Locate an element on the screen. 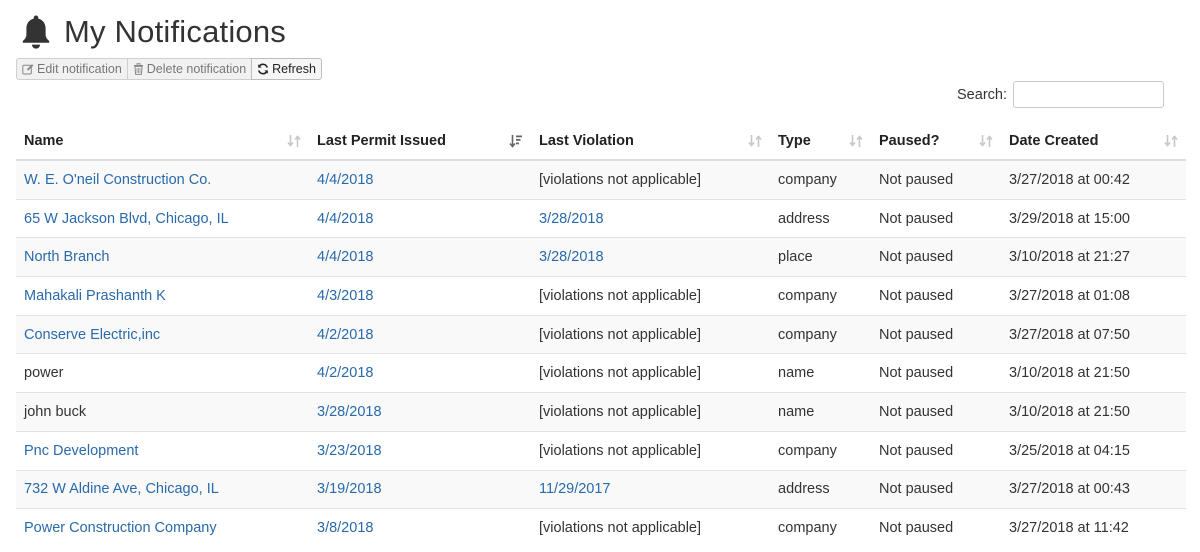 This screenshot has width=1200, height=552. refresh-icon is located at coordinates (263, 69).